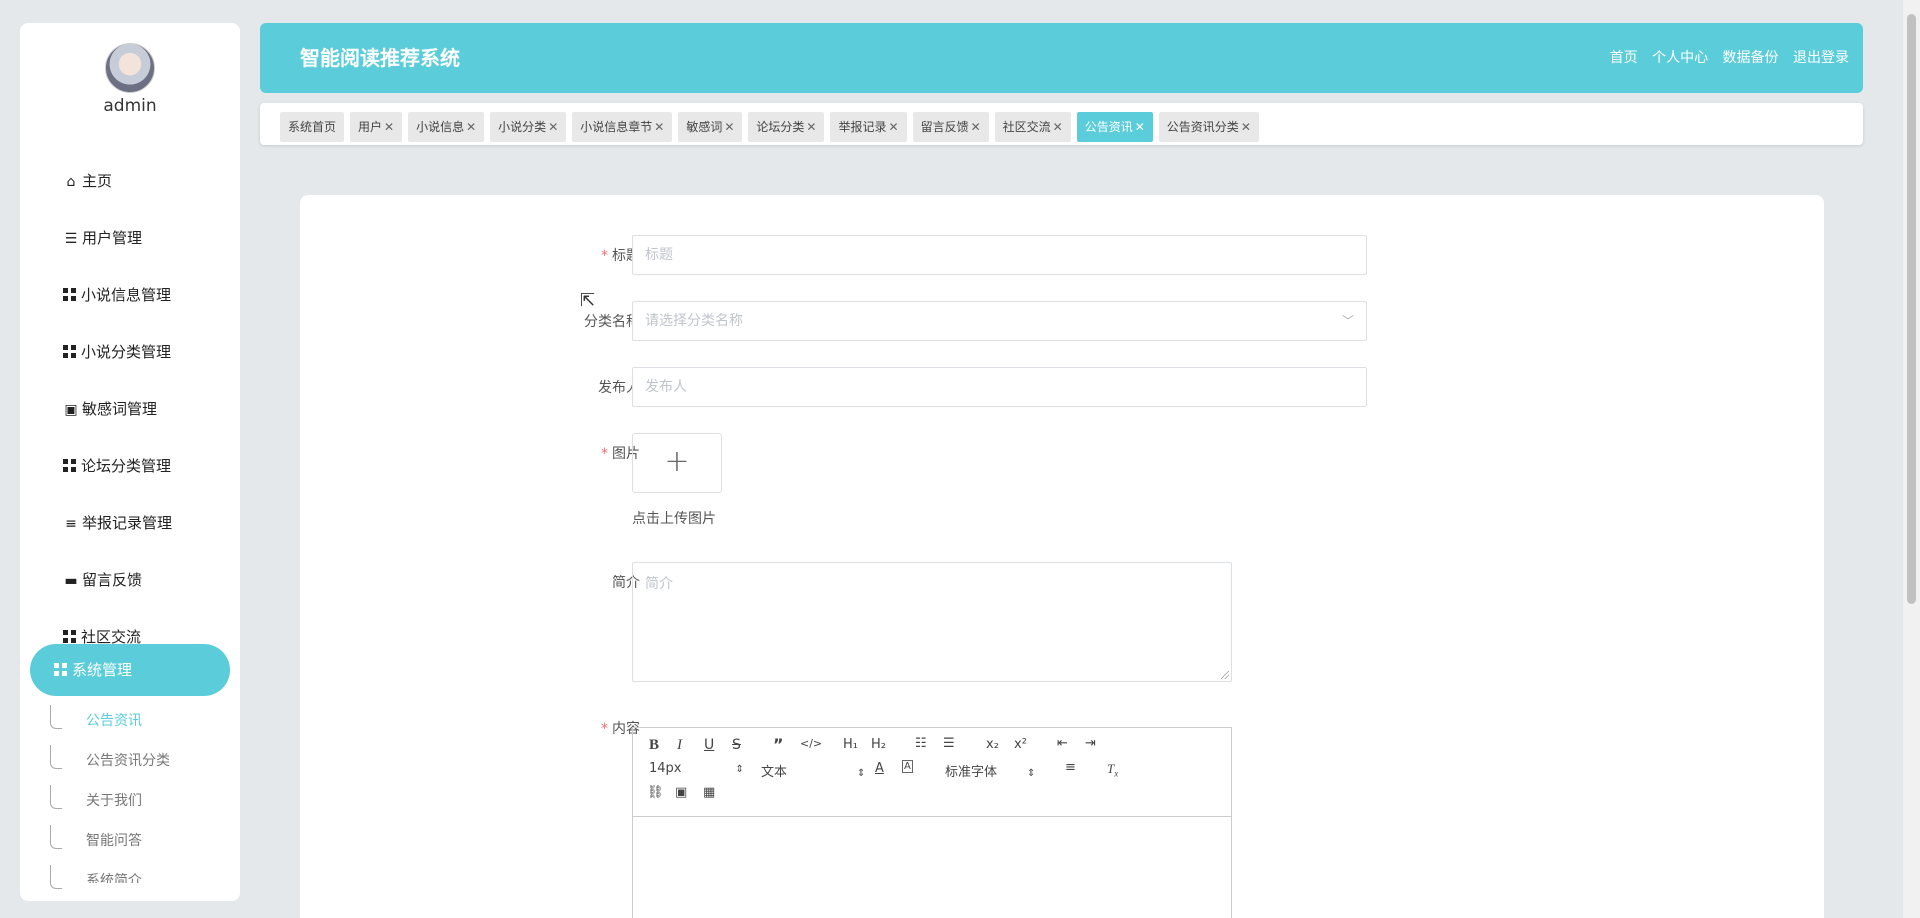 This screenshot has height=918, width=1920. I want to click on outdent-icon: ⇤, so click(1062, 743).